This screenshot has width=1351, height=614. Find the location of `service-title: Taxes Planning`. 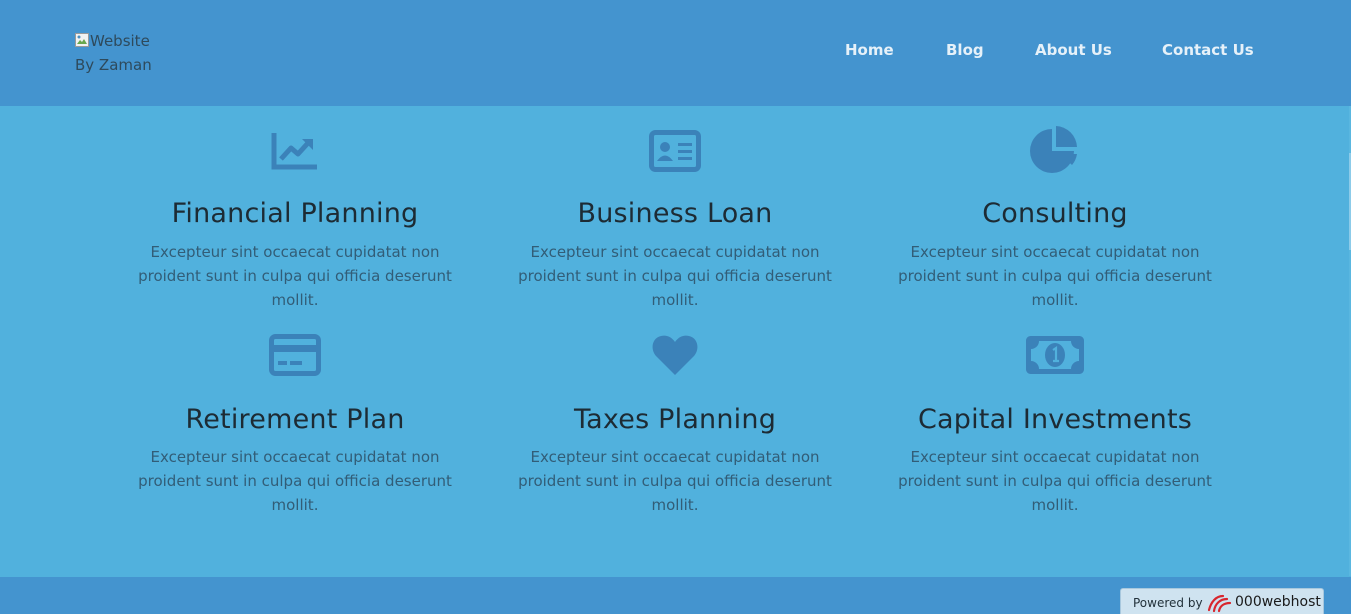

service-title: Taxes Planning is located at coordinates (675, 419).